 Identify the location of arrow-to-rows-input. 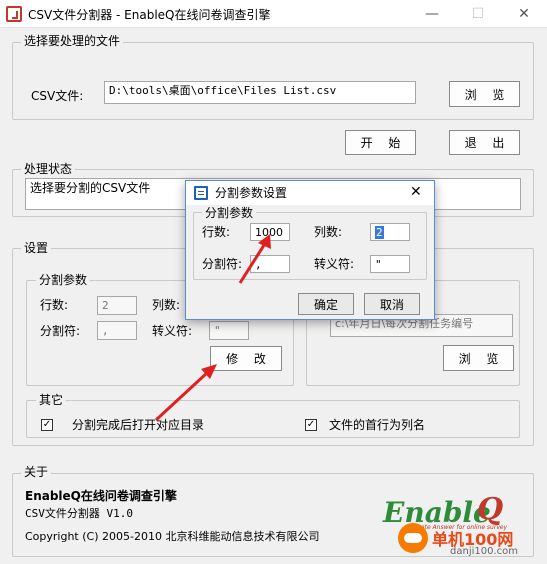
(254, 259).